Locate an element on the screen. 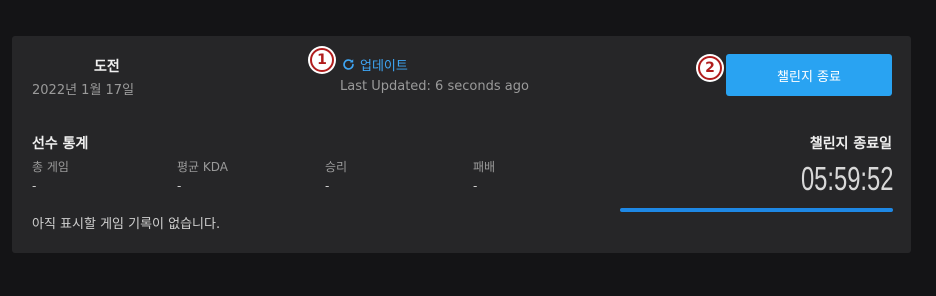 Image resolution: width=936 pixels, height=296 pixels. countdown-progress-fill is located at coordinates (756, 210).